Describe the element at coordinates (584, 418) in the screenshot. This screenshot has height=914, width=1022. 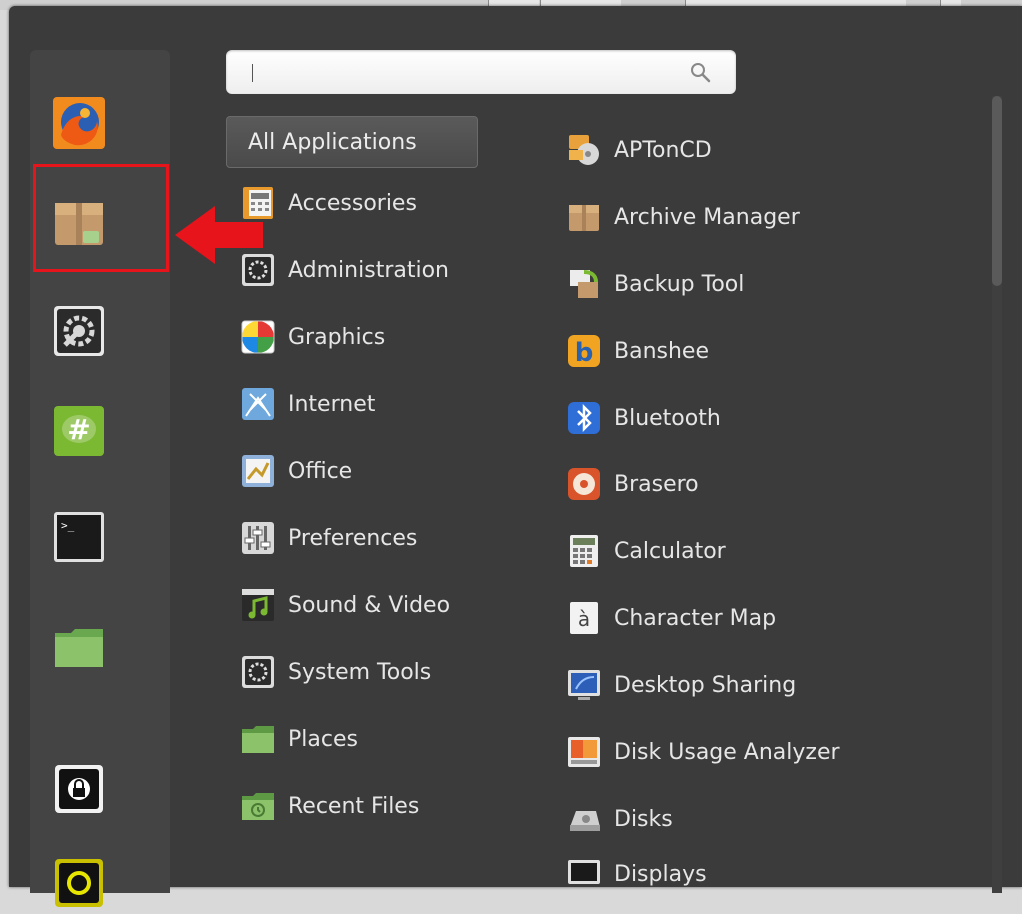
I see `bluetooth-icon` at that location.